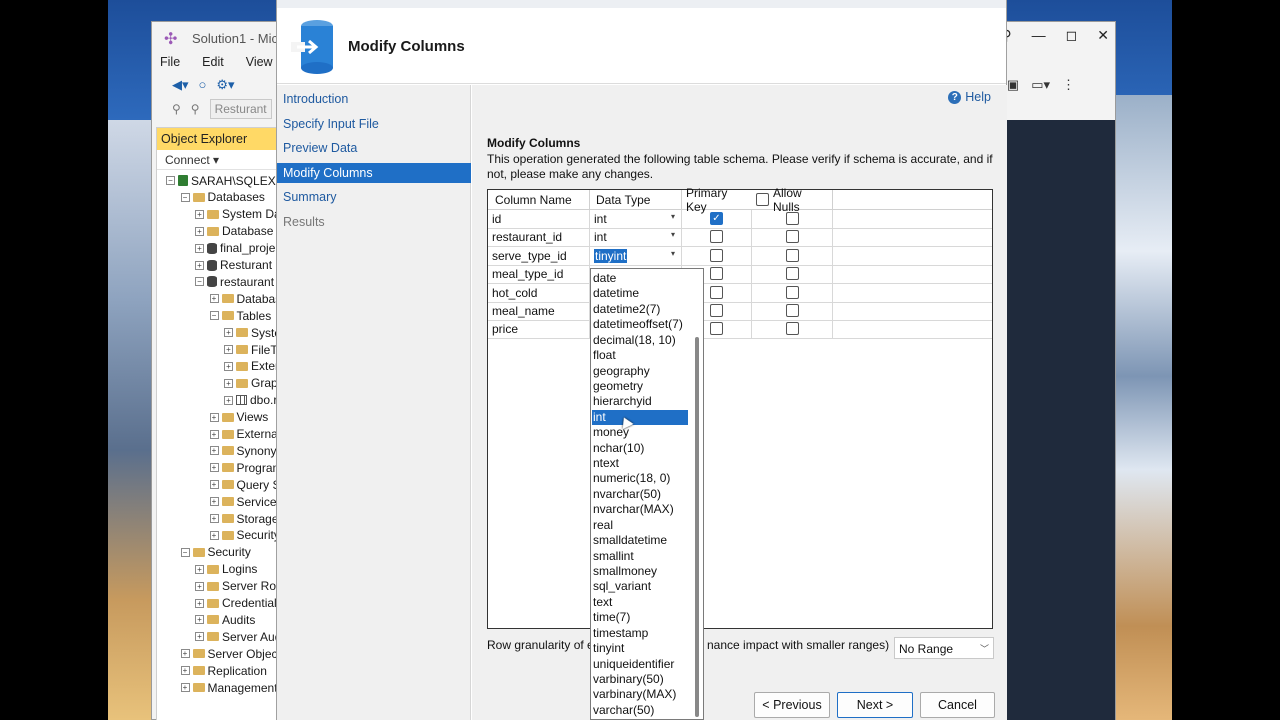 The height and width of the screenshot is (720, 1280). Describe the element at coordinates (237, 636) in the screenshot. I see `tree-node: + Server Aud` at that location.